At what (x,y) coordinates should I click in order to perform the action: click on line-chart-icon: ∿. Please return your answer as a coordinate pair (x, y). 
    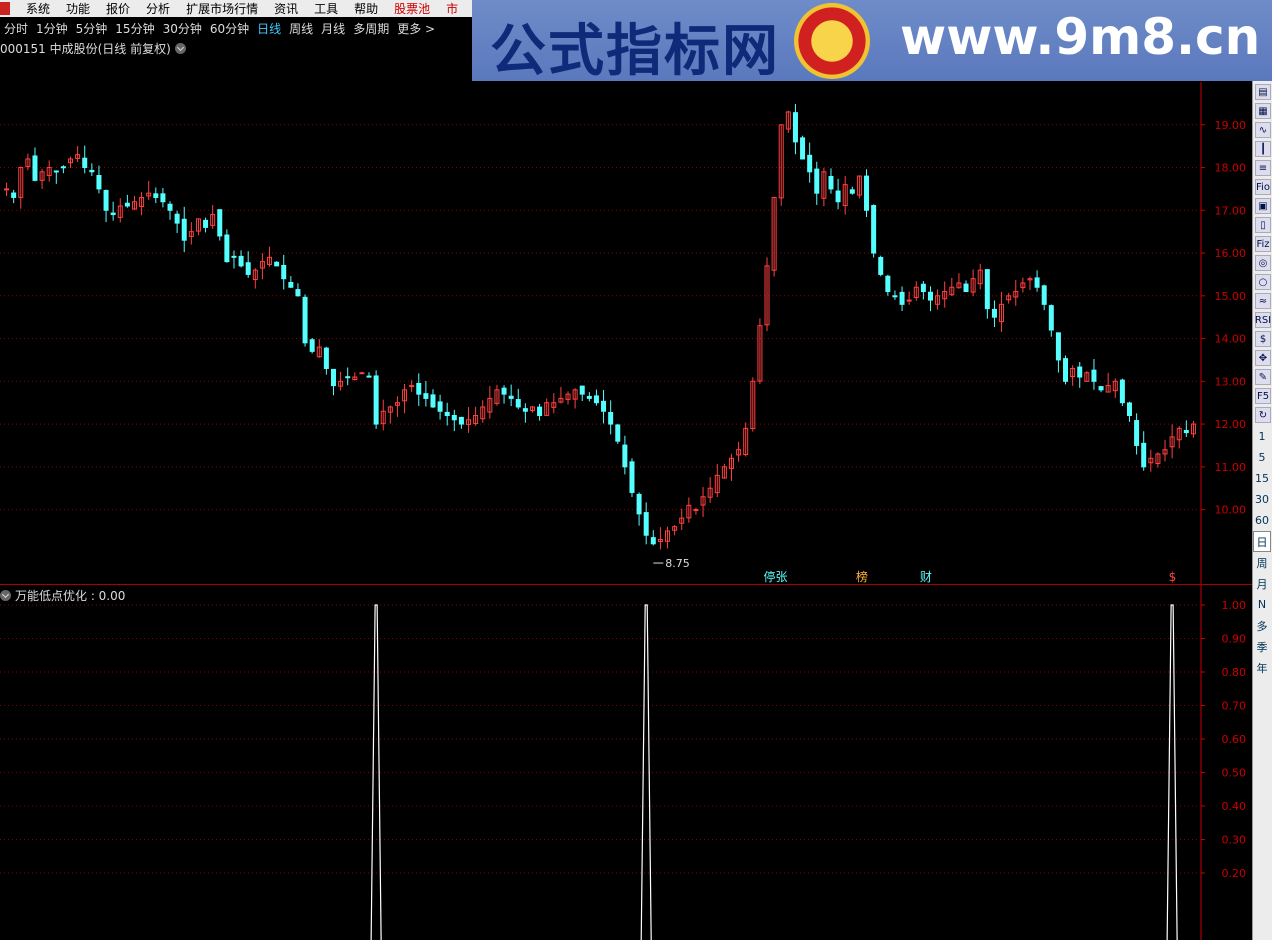
    Looking at the image, I should click on (1263, 130).